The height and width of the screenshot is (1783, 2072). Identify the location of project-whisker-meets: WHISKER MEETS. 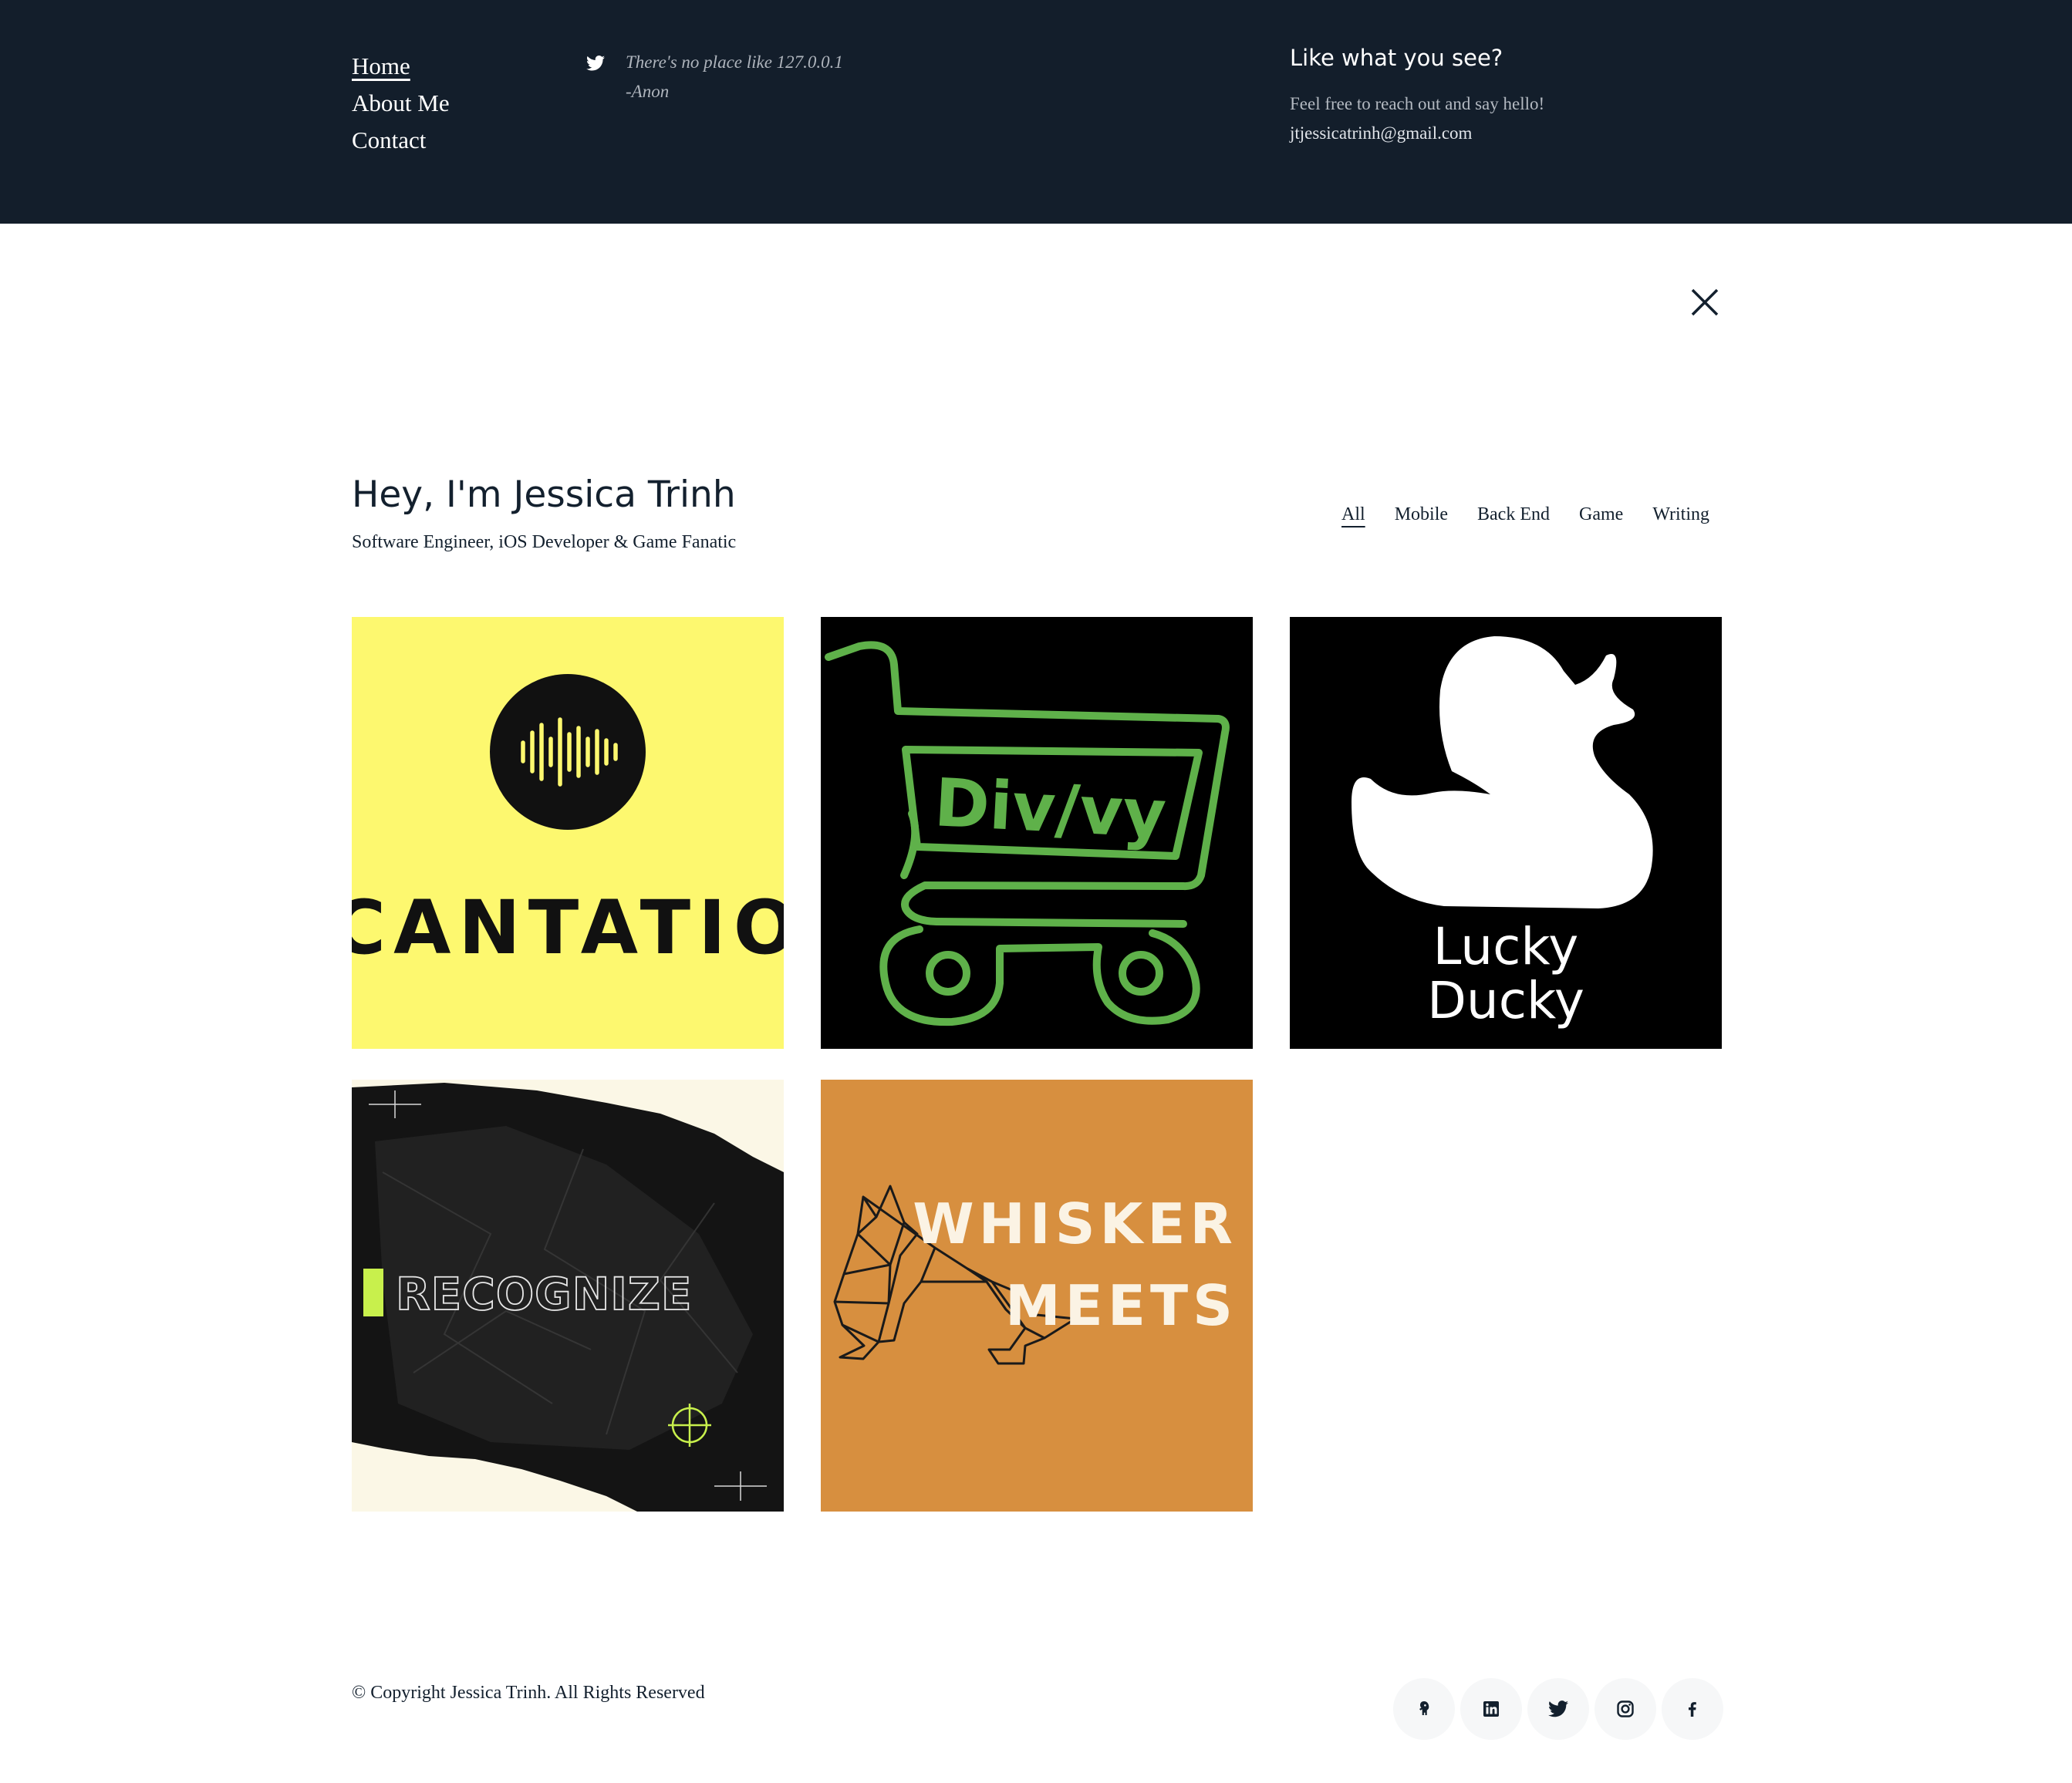
(1037, 1296).